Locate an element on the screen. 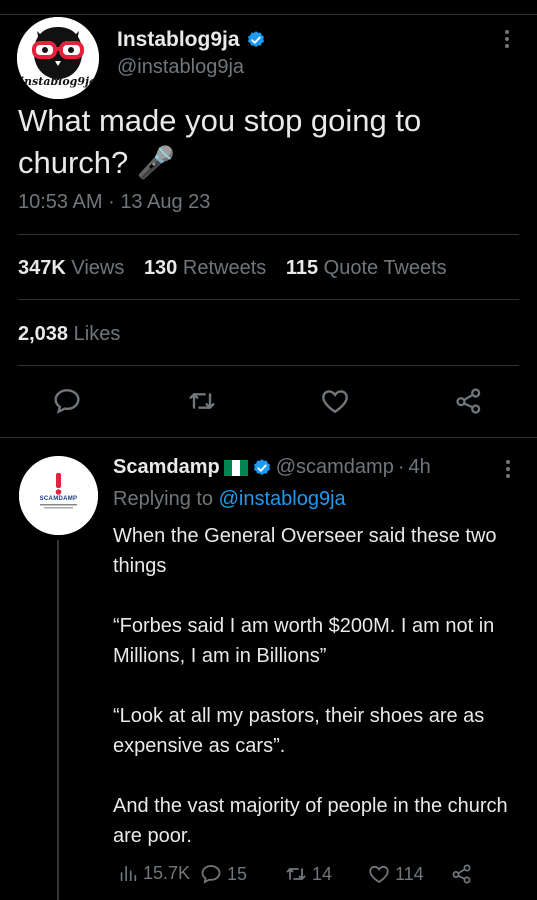 The width and height of the screenshot is (537, 900). tweet-time: 10:53 AM is located at coordinates (60, 202).